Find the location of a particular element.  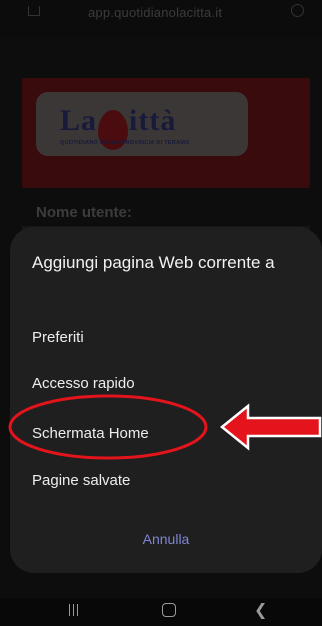

option-accesso-rapido: Accesso rapido is located at coordinates (83, 383).